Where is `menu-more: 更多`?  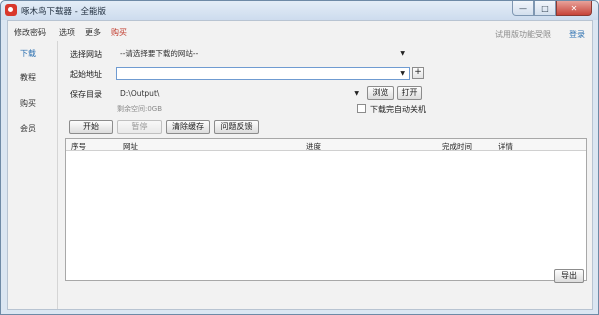
menu-more: 更多 is located at coordinates (93, 32).